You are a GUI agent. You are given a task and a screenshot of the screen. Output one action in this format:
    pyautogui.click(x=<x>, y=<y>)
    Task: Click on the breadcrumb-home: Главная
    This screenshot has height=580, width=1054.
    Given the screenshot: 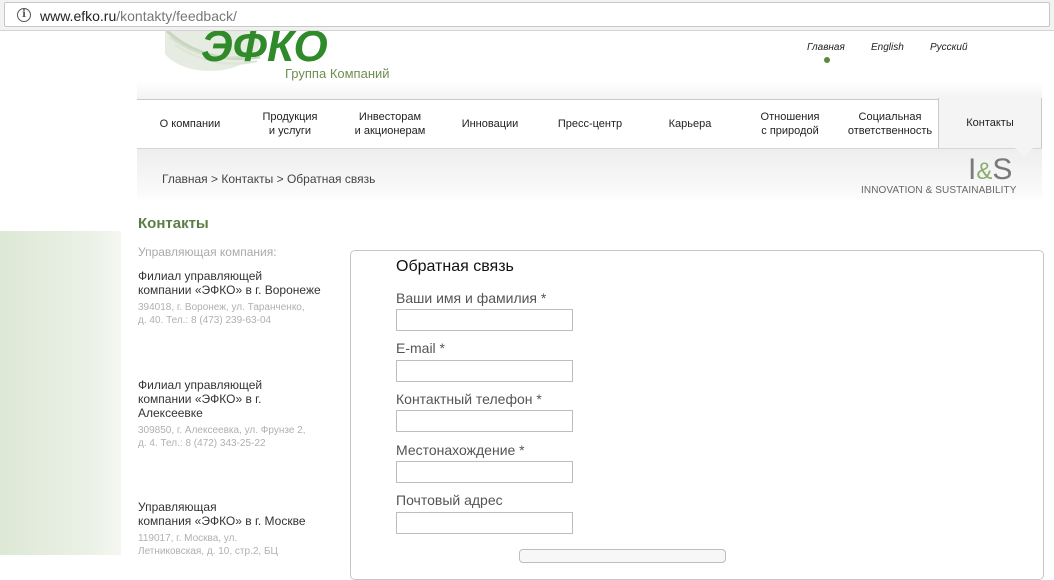 What is the action you would take?
    pyautogui.click(x=185, y=179)
    